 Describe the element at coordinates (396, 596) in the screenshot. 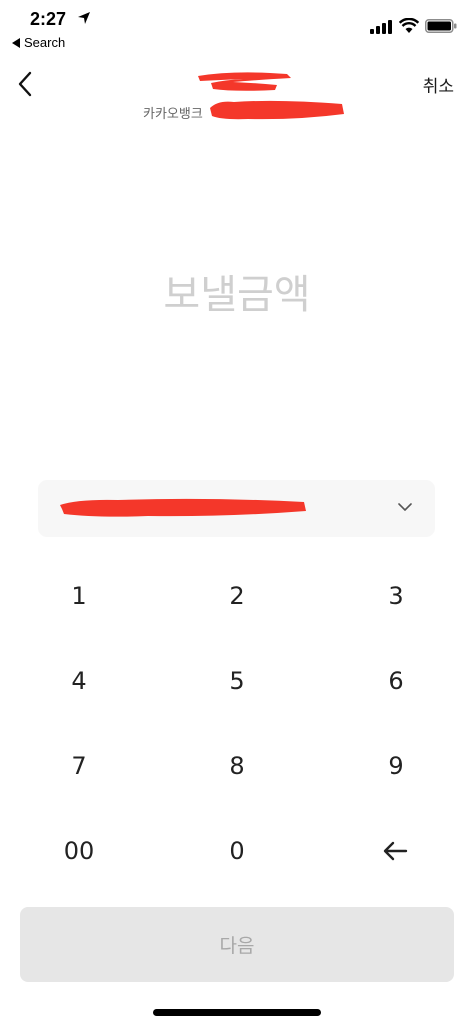

I see `keypad-key: 3` at that location.